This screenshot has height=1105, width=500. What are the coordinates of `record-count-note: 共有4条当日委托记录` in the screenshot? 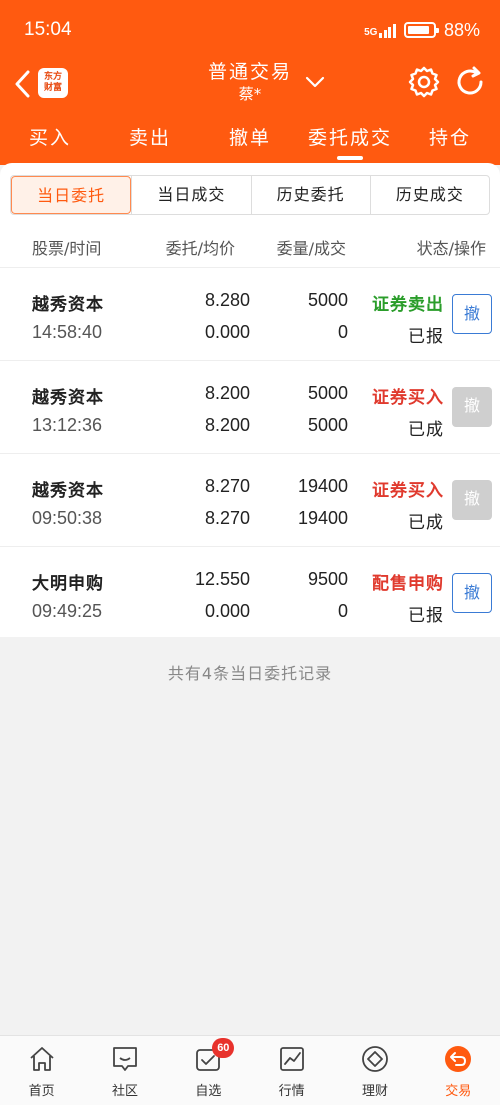 It's located at (250, 673).